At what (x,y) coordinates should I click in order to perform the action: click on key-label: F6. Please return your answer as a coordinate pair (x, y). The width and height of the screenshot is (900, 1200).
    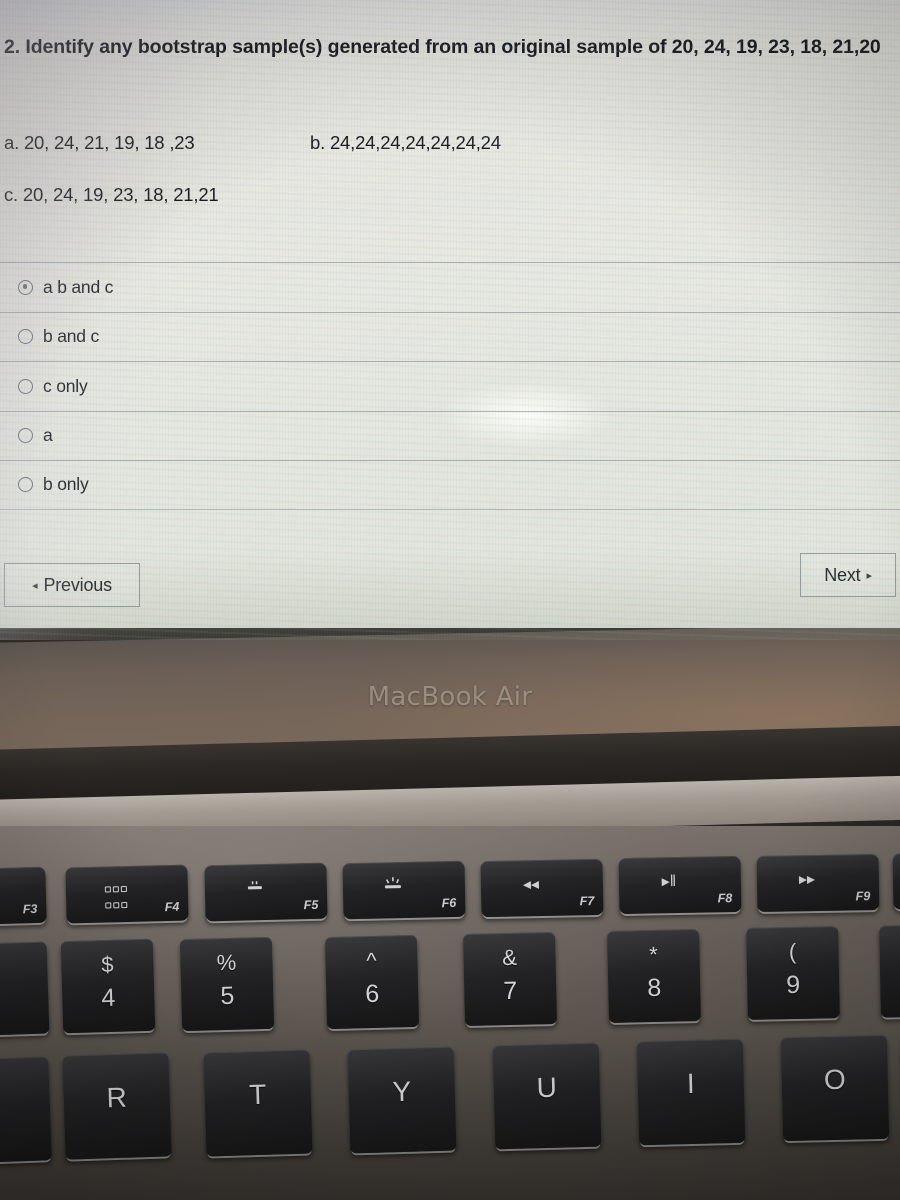
    Looking at the image, I should click on (449, 903).